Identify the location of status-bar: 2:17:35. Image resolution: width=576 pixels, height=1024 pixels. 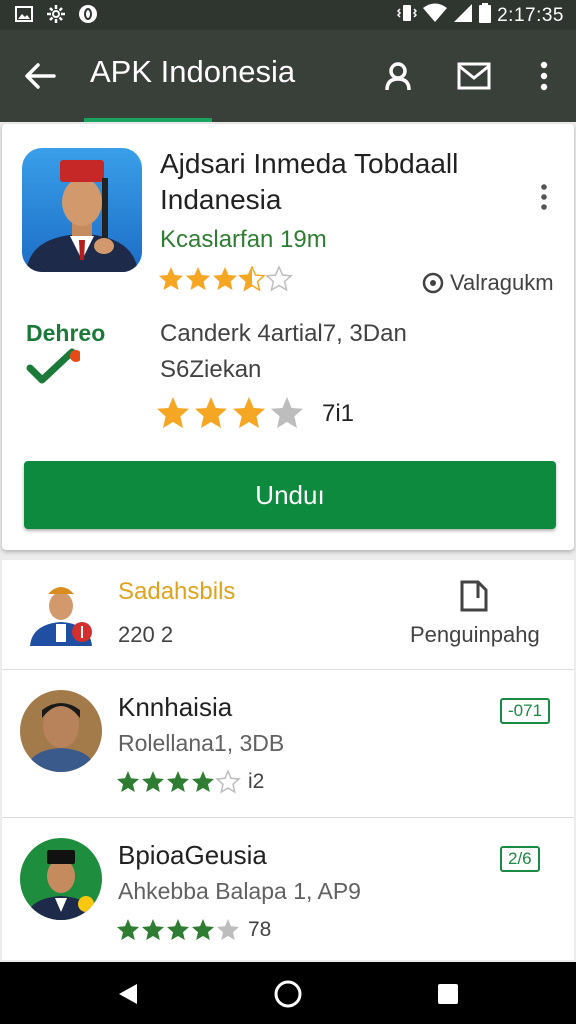
(288, 15).